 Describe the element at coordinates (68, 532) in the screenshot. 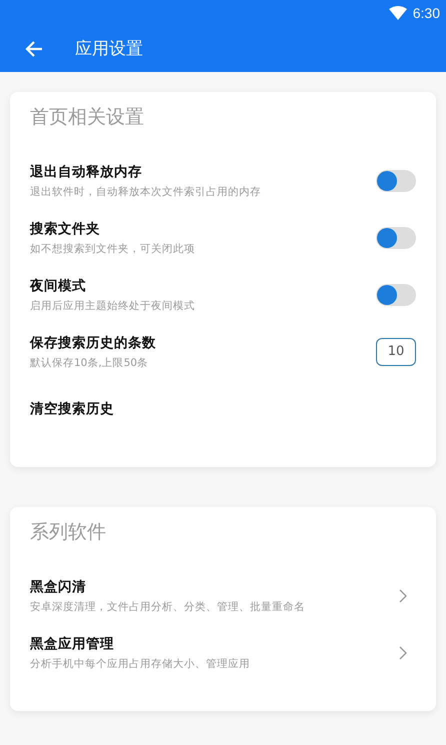

I see `section-title: 系列软件` at that location.